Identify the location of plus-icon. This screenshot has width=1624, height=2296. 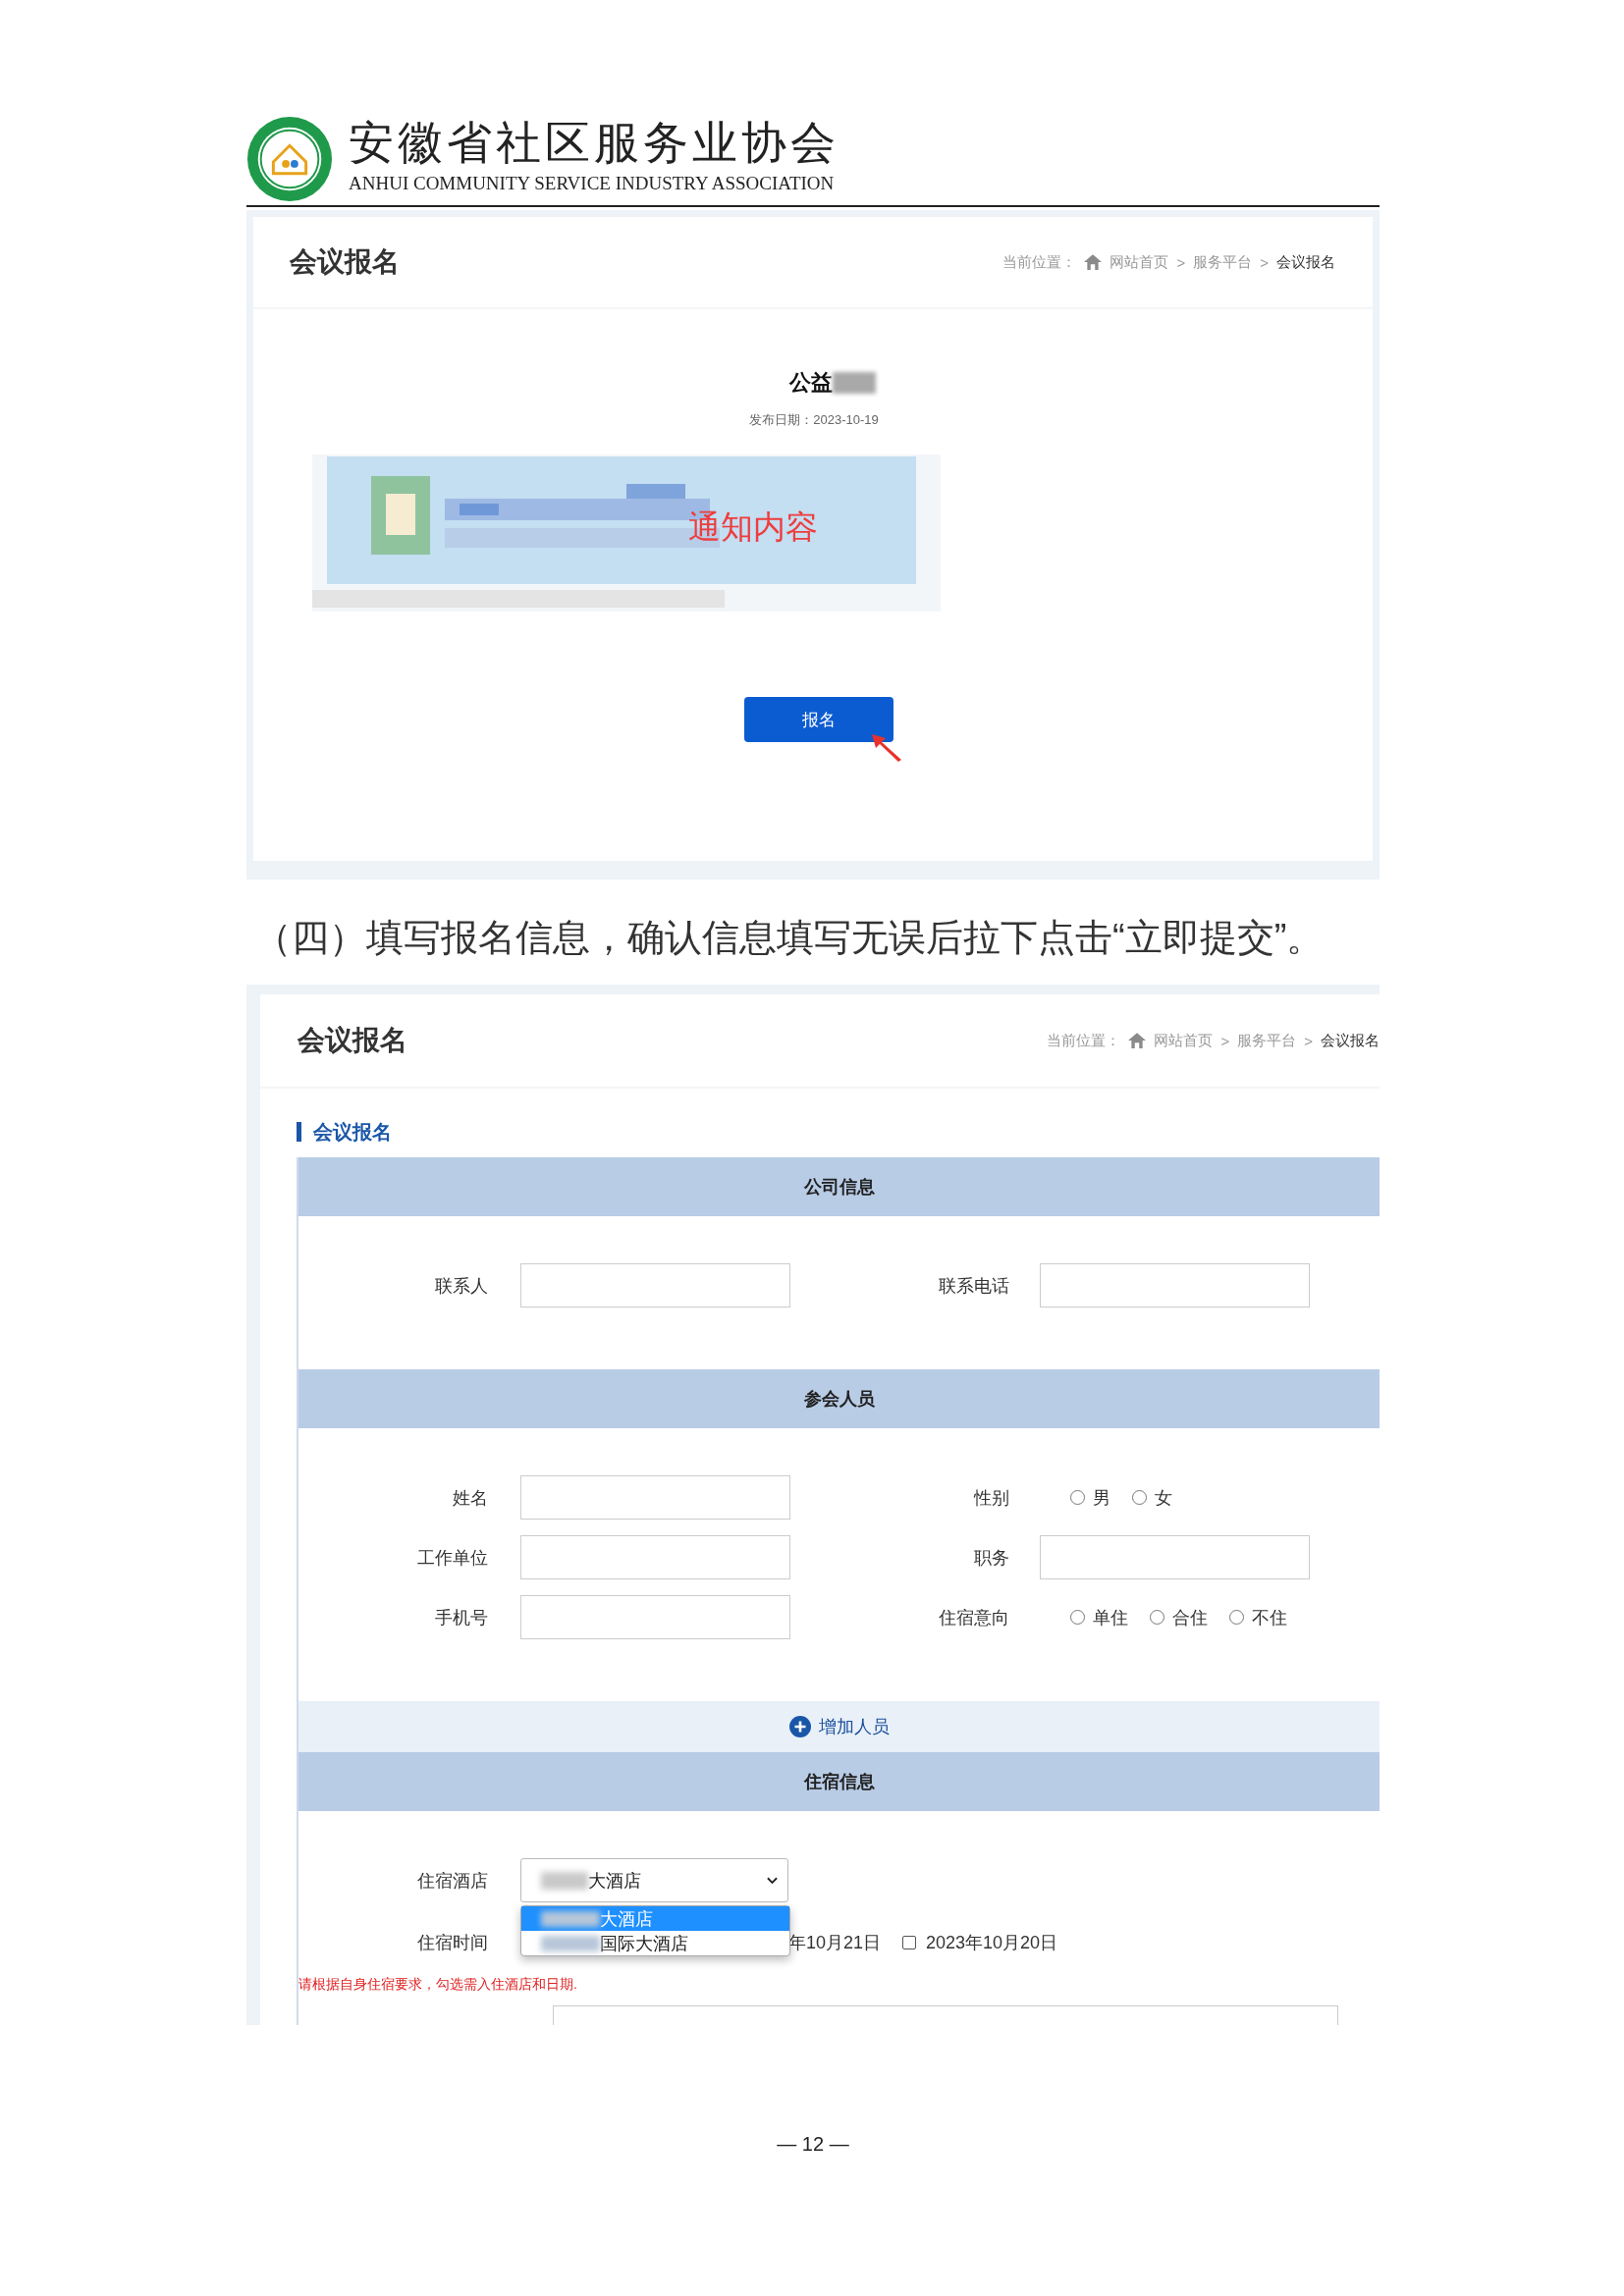
(799, 1726).